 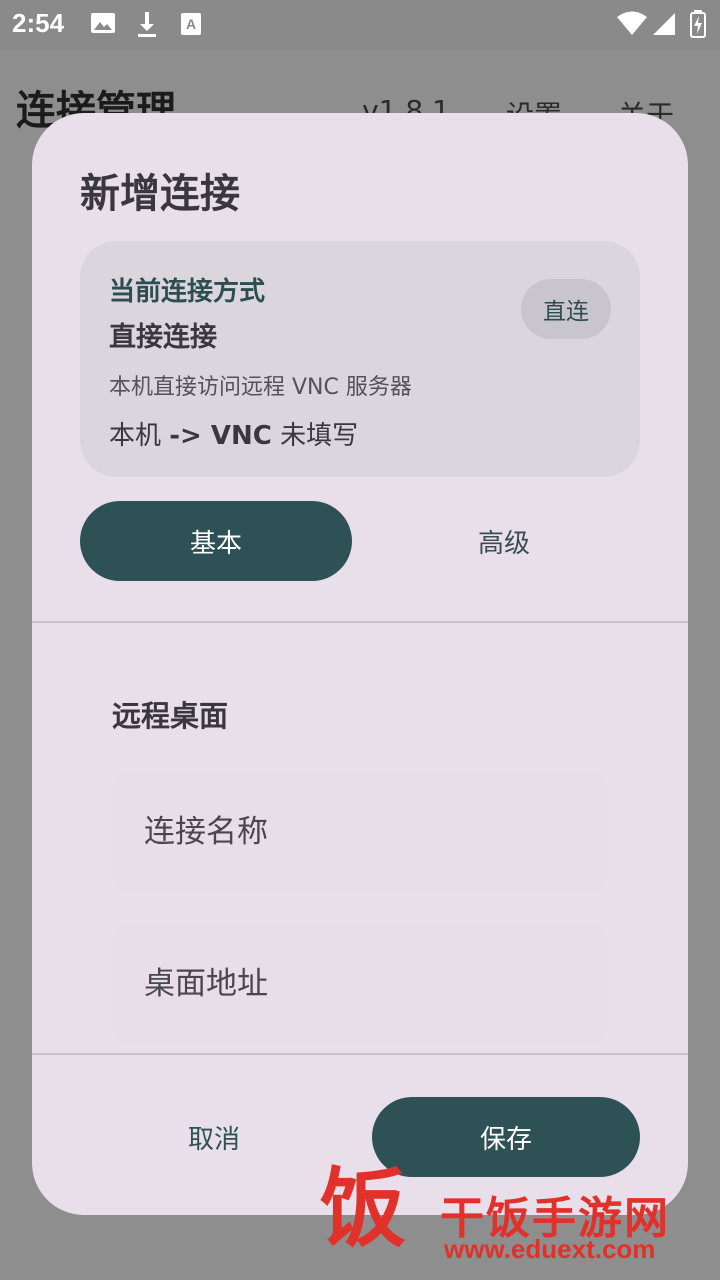 I want to click on font-icon: A, so click(x=191, y=26).